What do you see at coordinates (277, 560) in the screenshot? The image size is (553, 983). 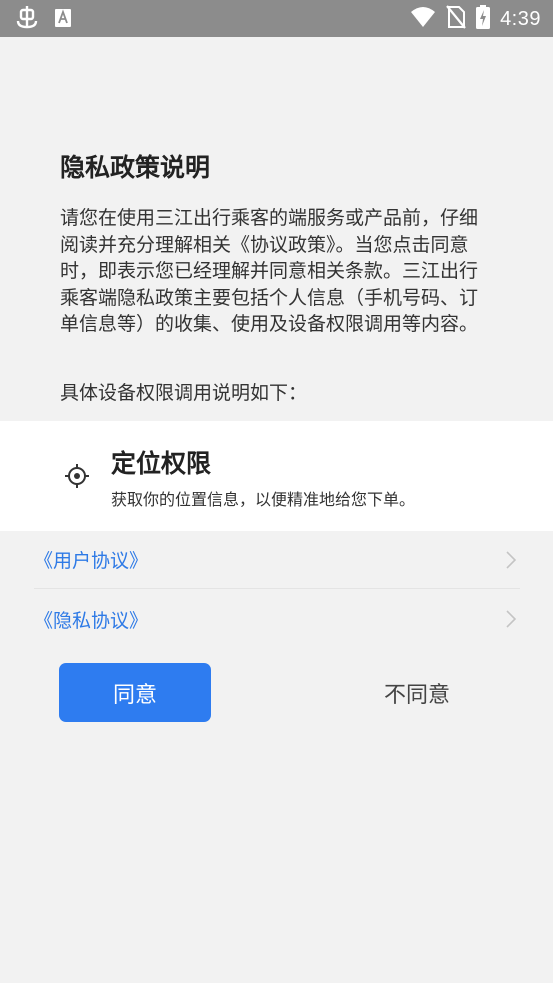 I see `user-agreement-link: 《用户协议》` at bounding box center [277, 560].